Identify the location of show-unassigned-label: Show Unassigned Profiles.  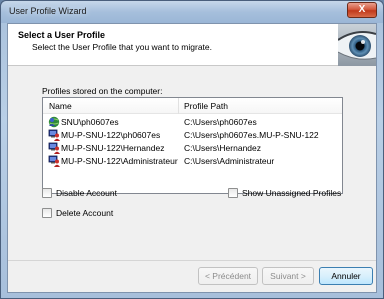
(291, 193).